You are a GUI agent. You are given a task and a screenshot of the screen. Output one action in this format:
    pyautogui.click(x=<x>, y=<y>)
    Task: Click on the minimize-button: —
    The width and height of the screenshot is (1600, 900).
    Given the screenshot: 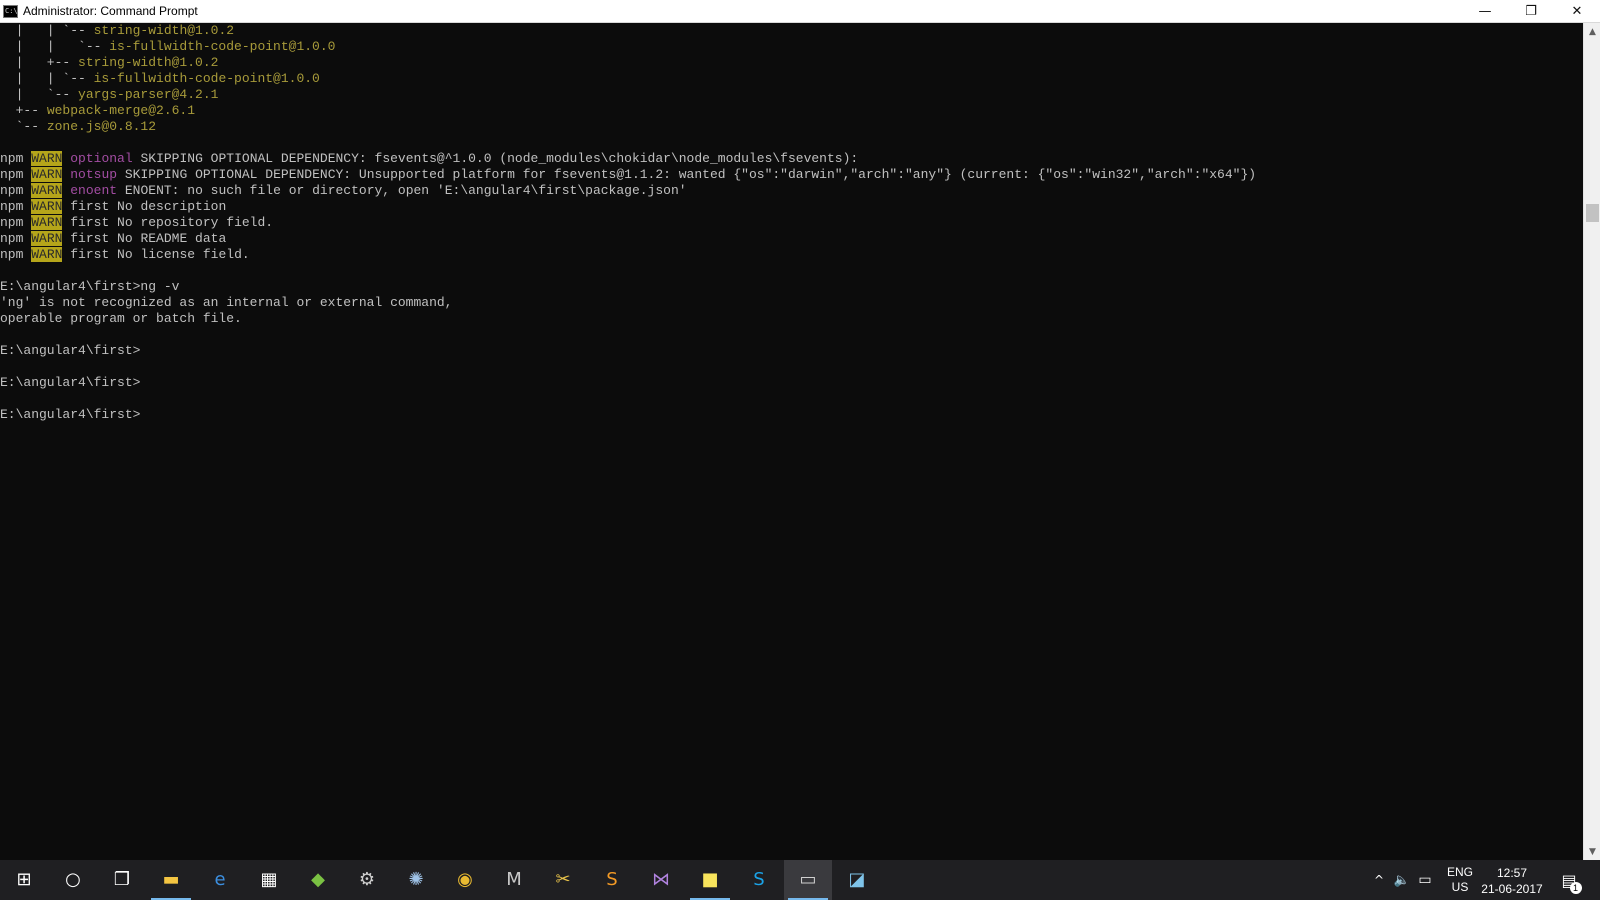 What is the action you would take?
    pyautogui.click(x=1485, y=11)
    